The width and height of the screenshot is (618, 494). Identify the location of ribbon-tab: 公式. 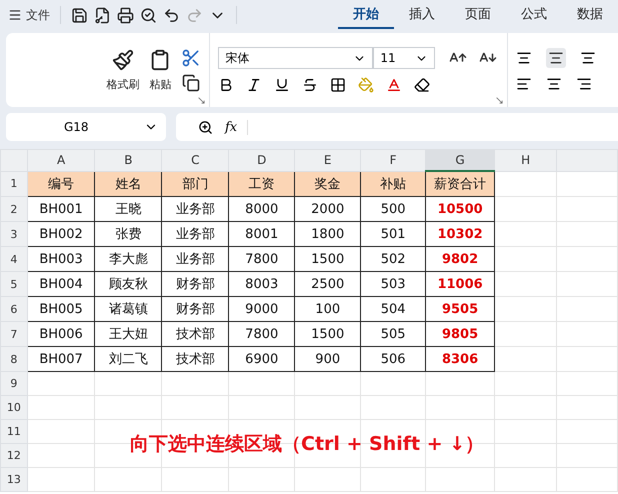
(534, 15).